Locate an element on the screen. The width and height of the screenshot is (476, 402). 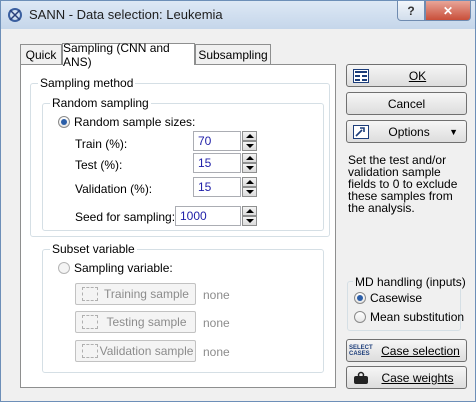
md-handling-label: MD handling (inputs) is located at coordinates (410, 282).